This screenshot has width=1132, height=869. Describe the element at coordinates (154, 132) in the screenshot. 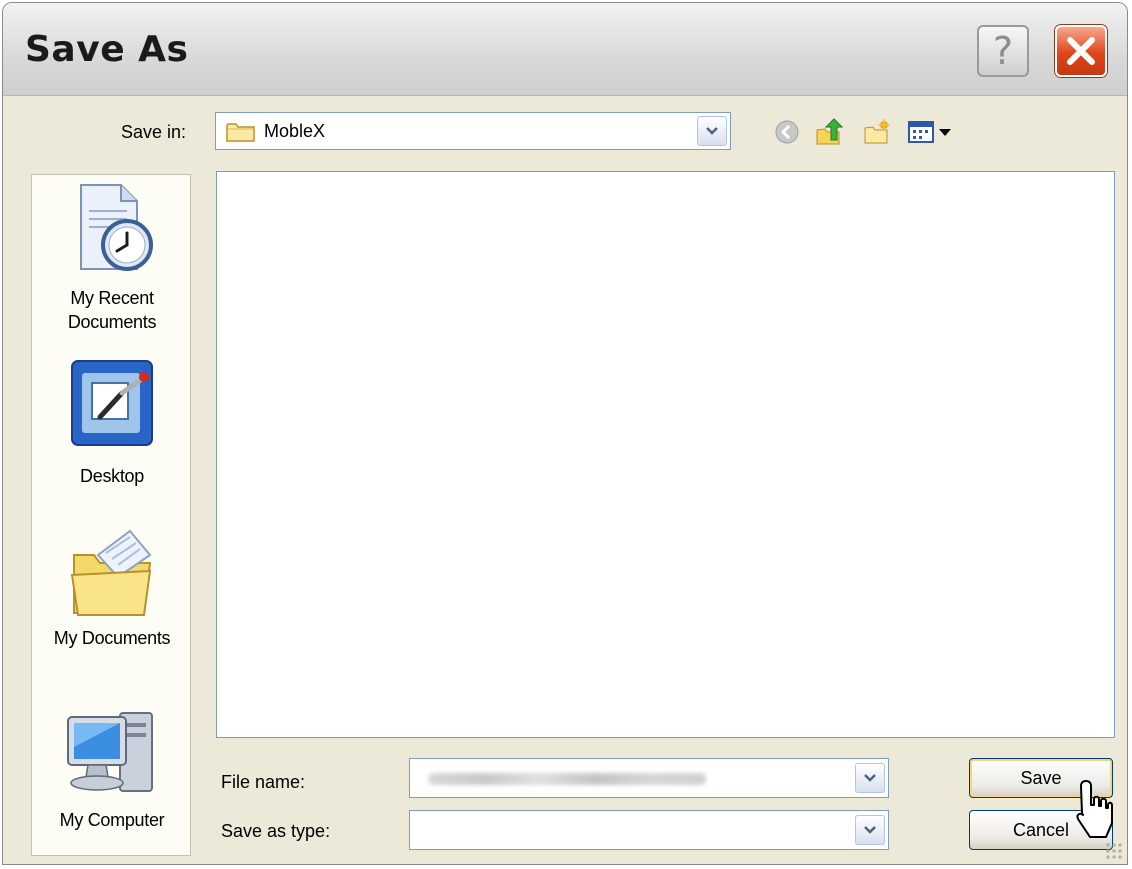

I see `save-in-label: Save in:` at that location.